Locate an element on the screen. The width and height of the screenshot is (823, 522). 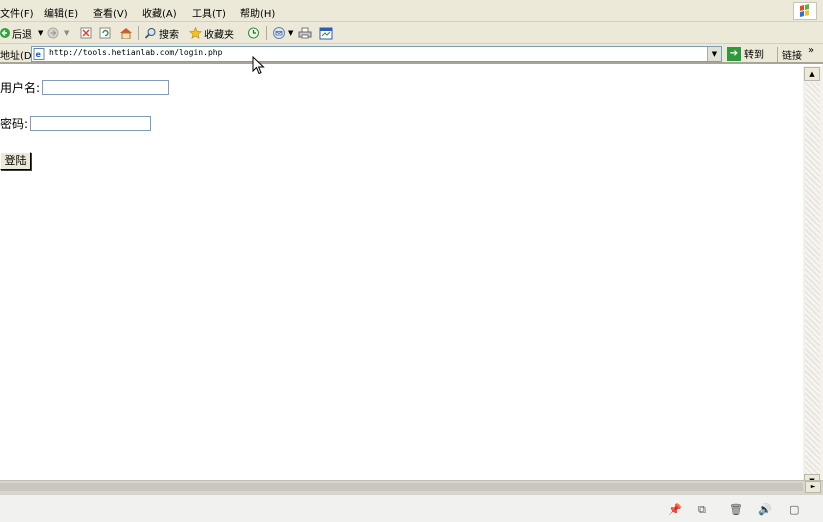
menu-edit: 编辑(E) is located at coordinates (61, 12).